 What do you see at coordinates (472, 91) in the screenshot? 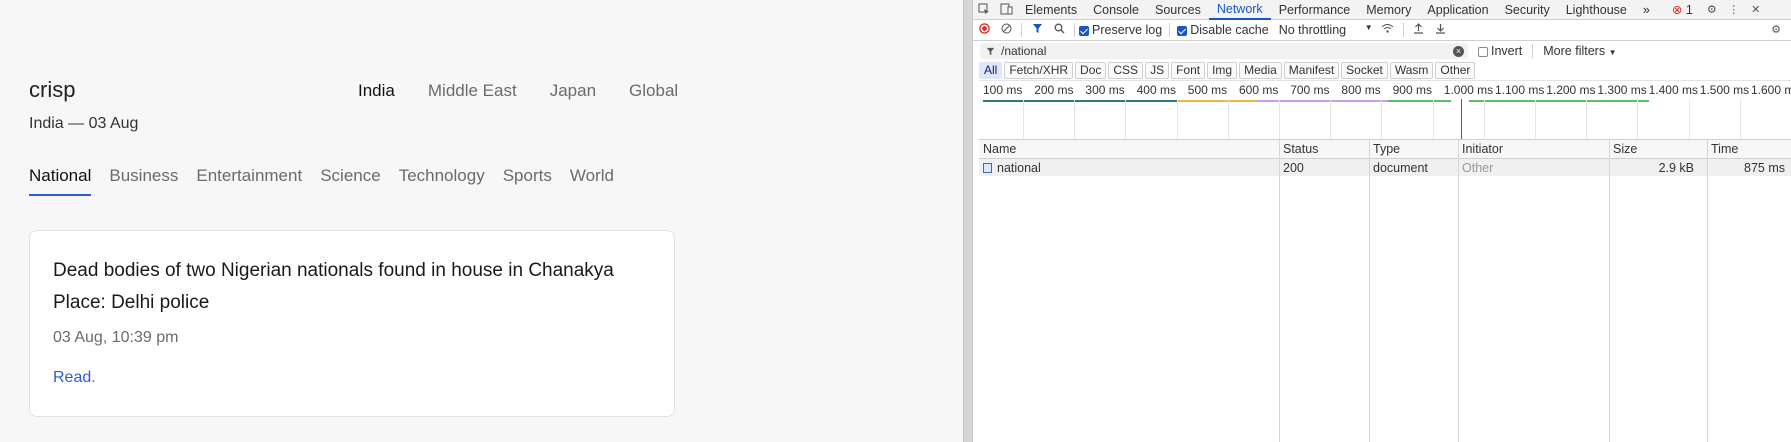
I see `region-middle-east: Middle East` at bounding box center [472, 91].